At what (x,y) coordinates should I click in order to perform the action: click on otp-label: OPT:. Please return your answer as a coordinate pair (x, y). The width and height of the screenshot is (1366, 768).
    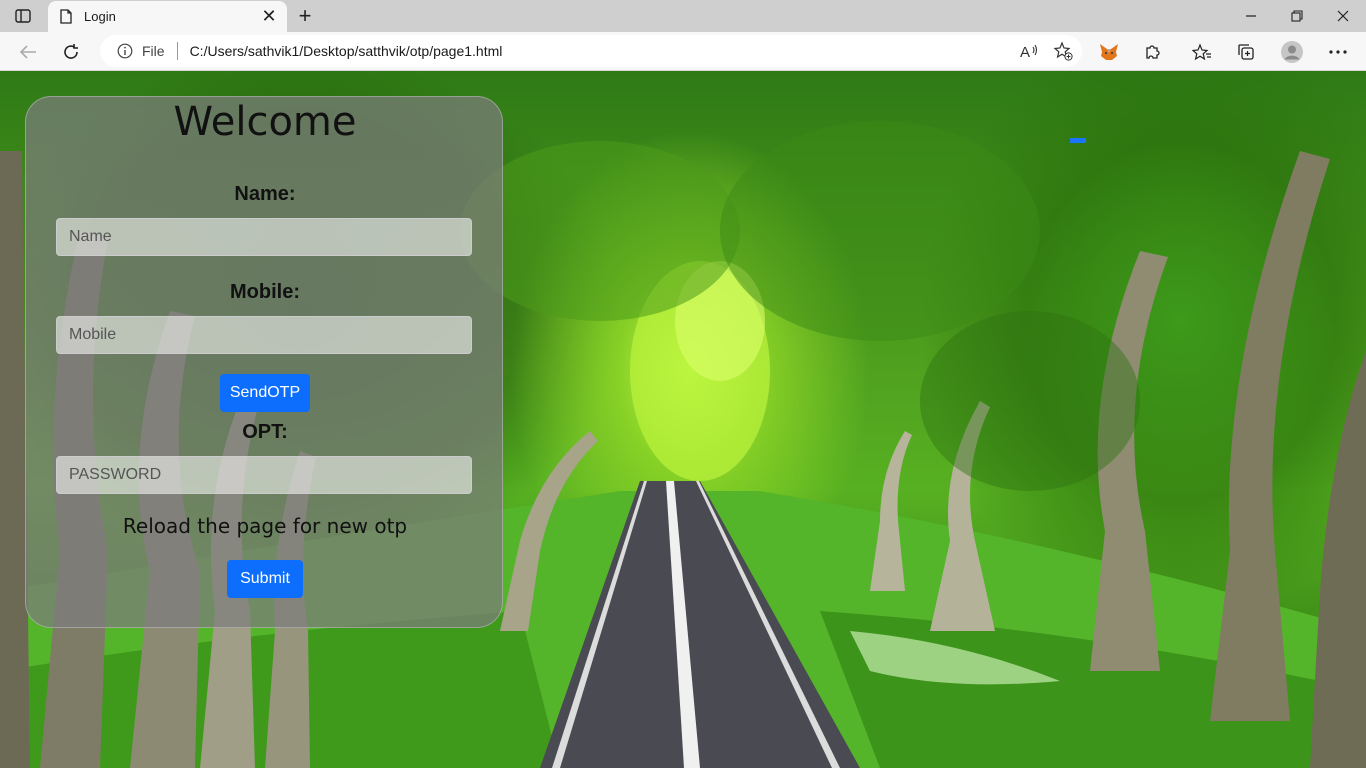
    Looking at the image, I should click on (265, 432).